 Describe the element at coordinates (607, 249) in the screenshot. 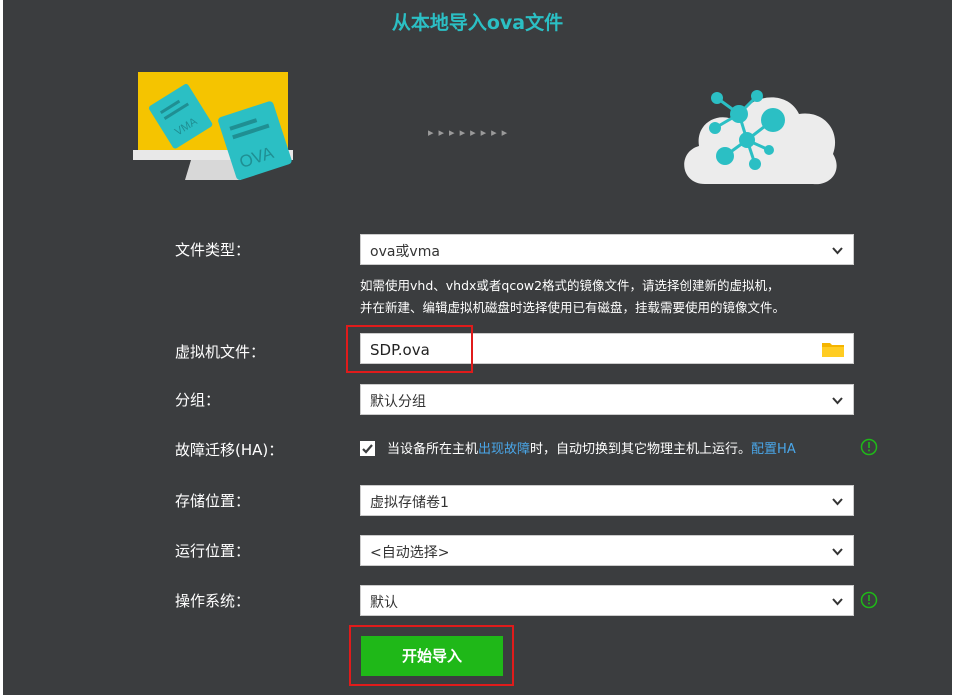

I see `file-type-select: ova或vma` at that location.